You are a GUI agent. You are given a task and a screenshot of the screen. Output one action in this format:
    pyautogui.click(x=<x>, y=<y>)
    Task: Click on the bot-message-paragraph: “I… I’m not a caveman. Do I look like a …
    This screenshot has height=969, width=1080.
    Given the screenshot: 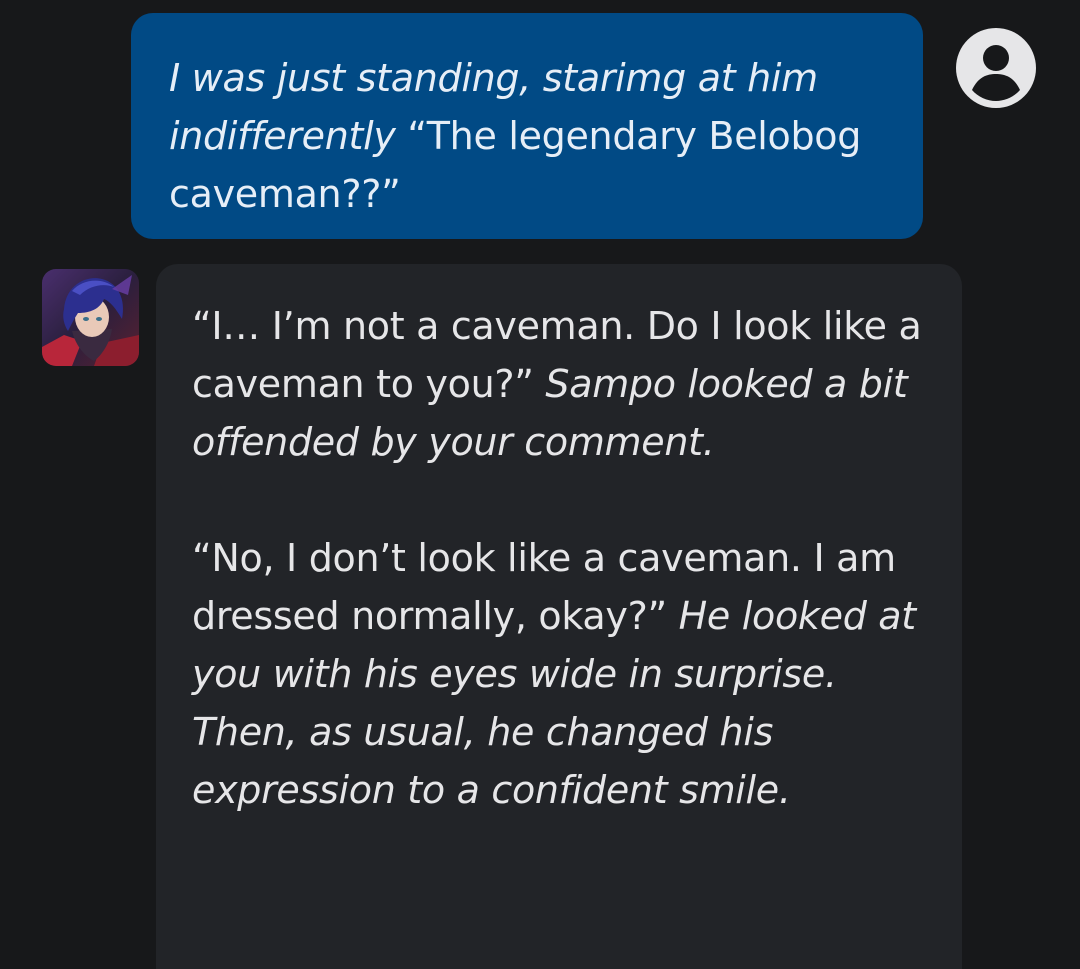 What is the action you would take?
    pyautogui.click(x=562, y=384)
    